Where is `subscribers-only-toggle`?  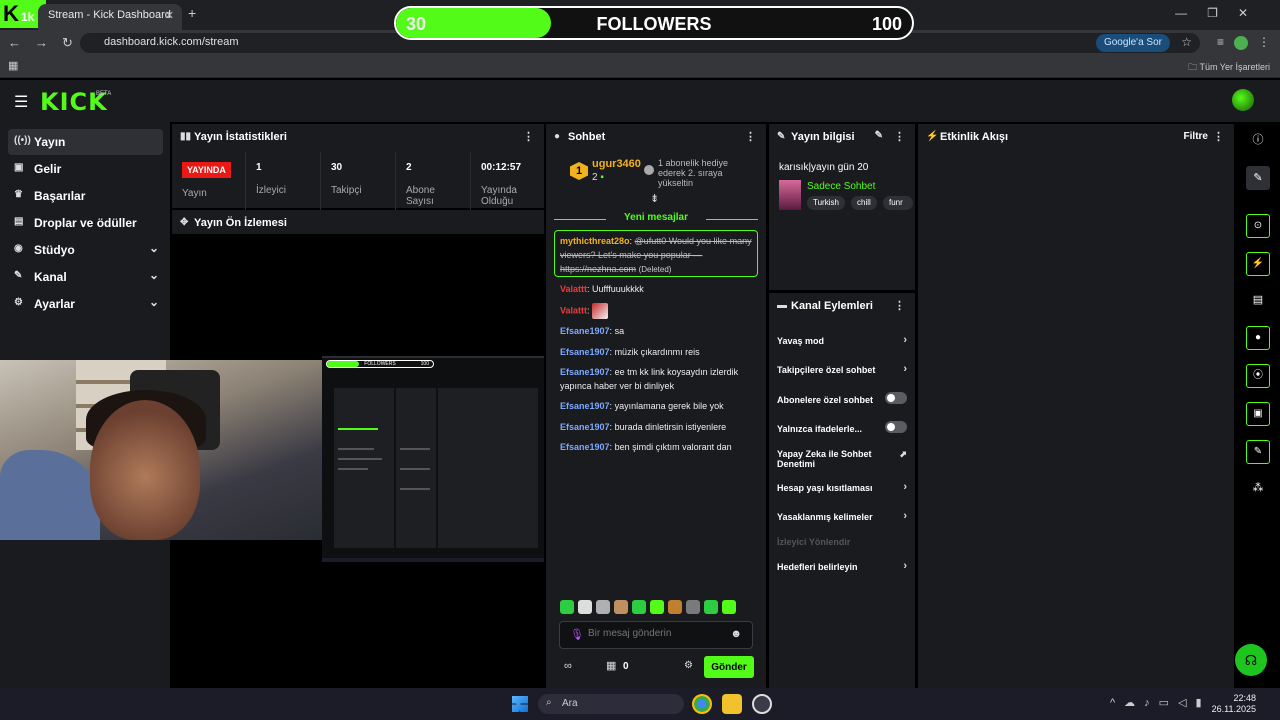
subscribers-only-toggle is located at coordinates (896, 398).